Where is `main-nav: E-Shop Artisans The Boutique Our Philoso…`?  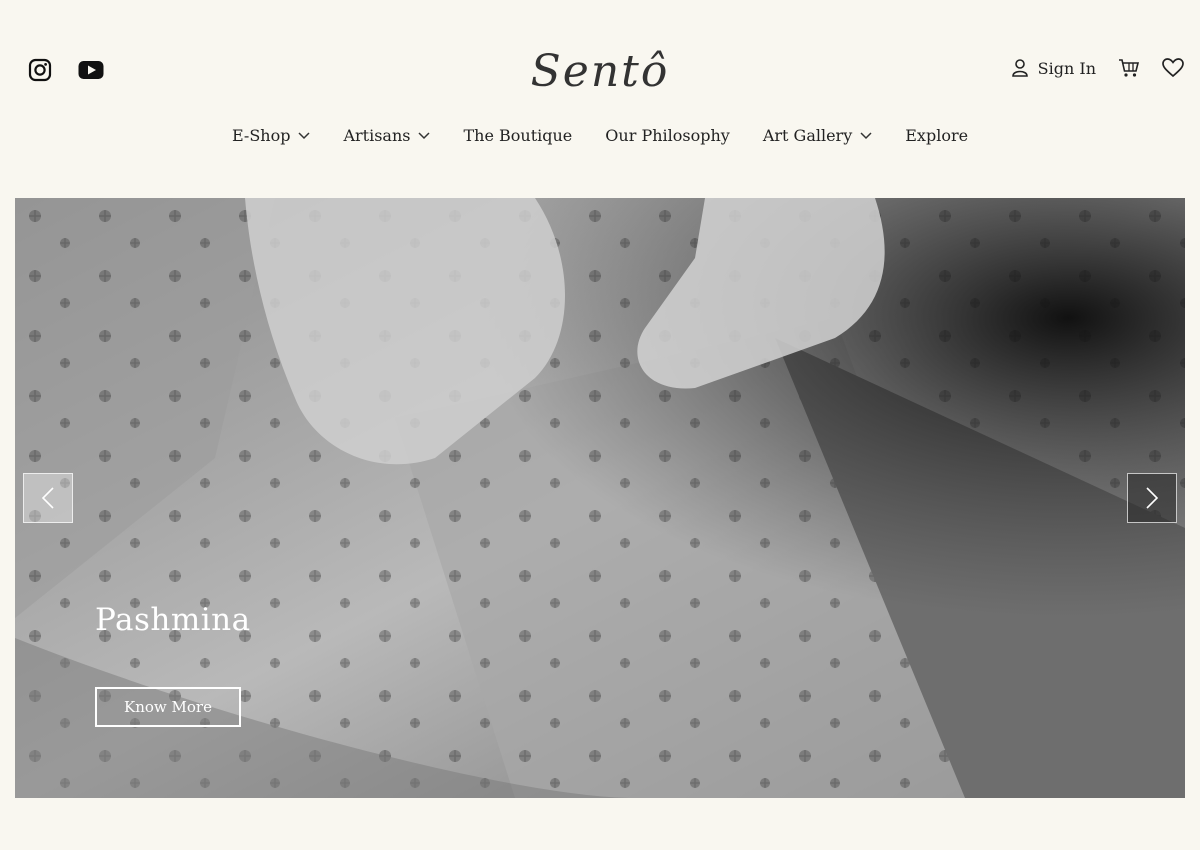
main-nav: E-Shop Artisans The Boutique Our Philoso… is located at coordinates (600, 135).